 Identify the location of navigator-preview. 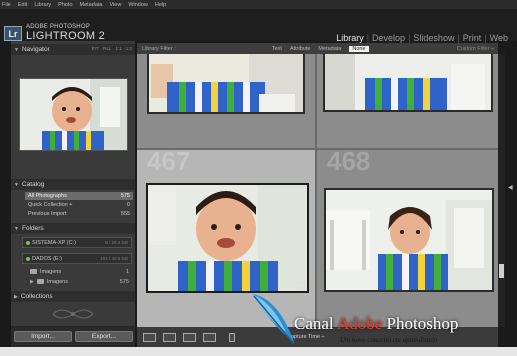
(73, 114).